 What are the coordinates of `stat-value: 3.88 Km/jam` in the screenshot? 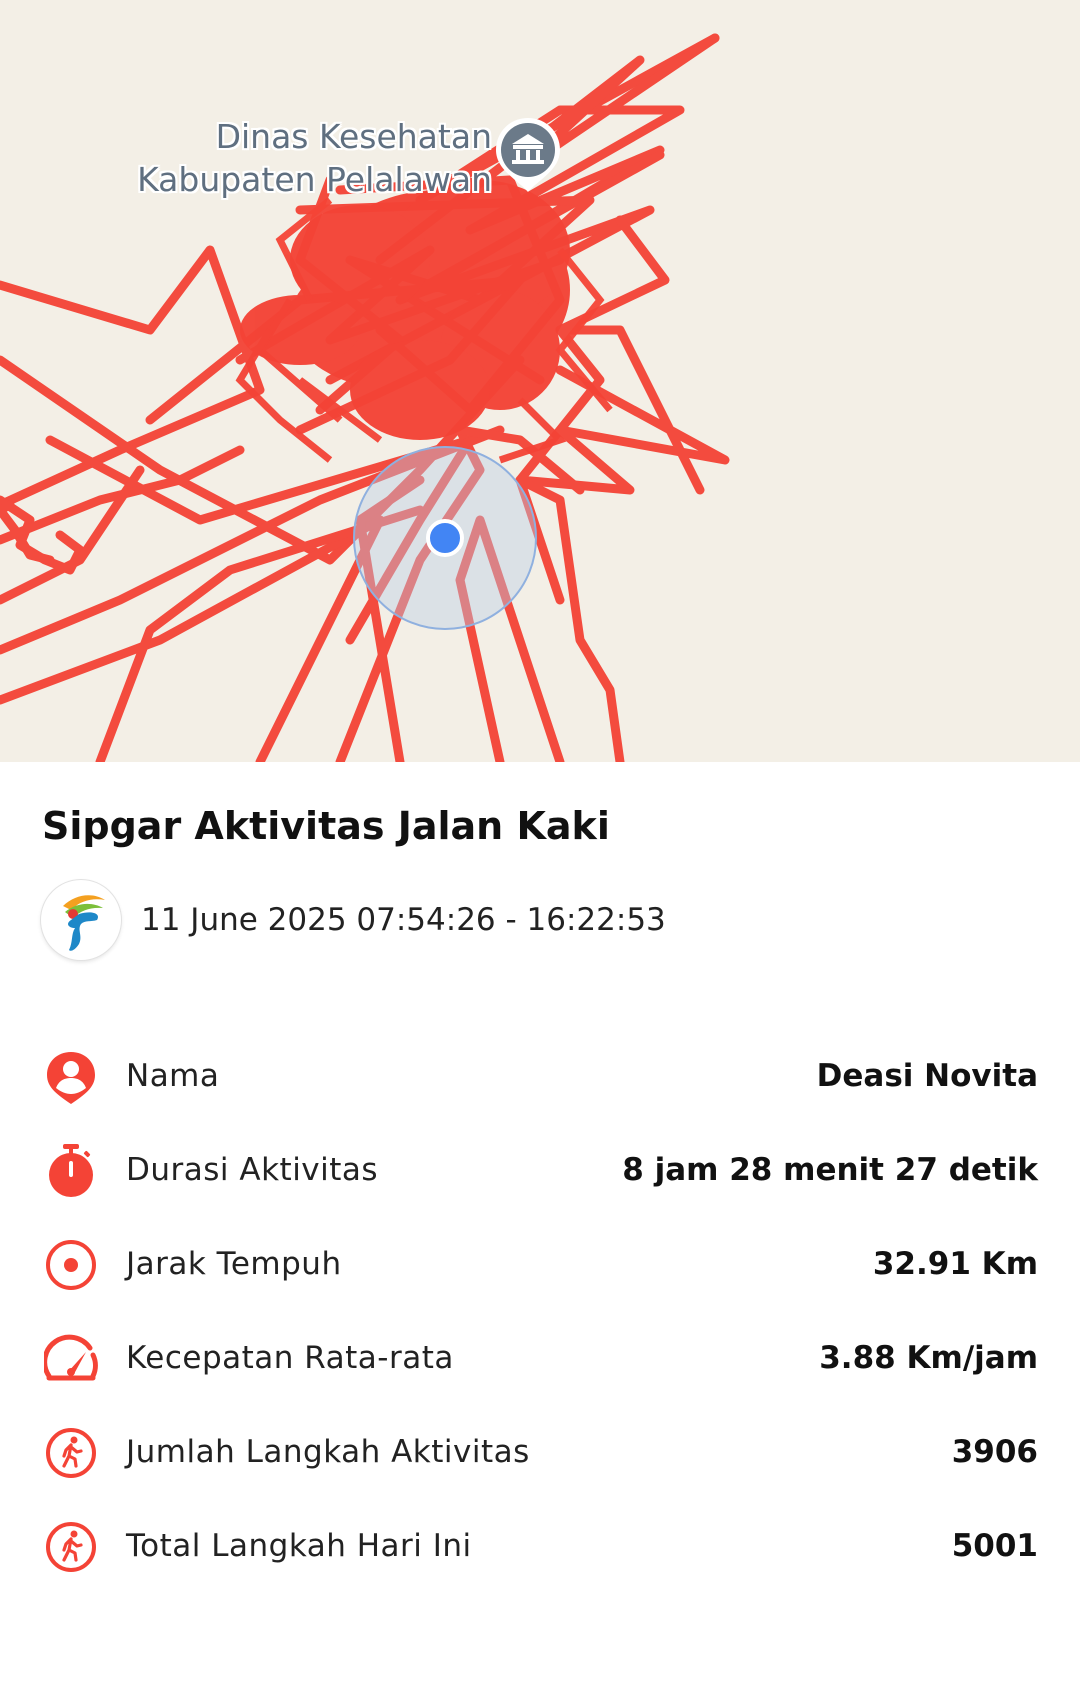 It's located at (928, 1358).